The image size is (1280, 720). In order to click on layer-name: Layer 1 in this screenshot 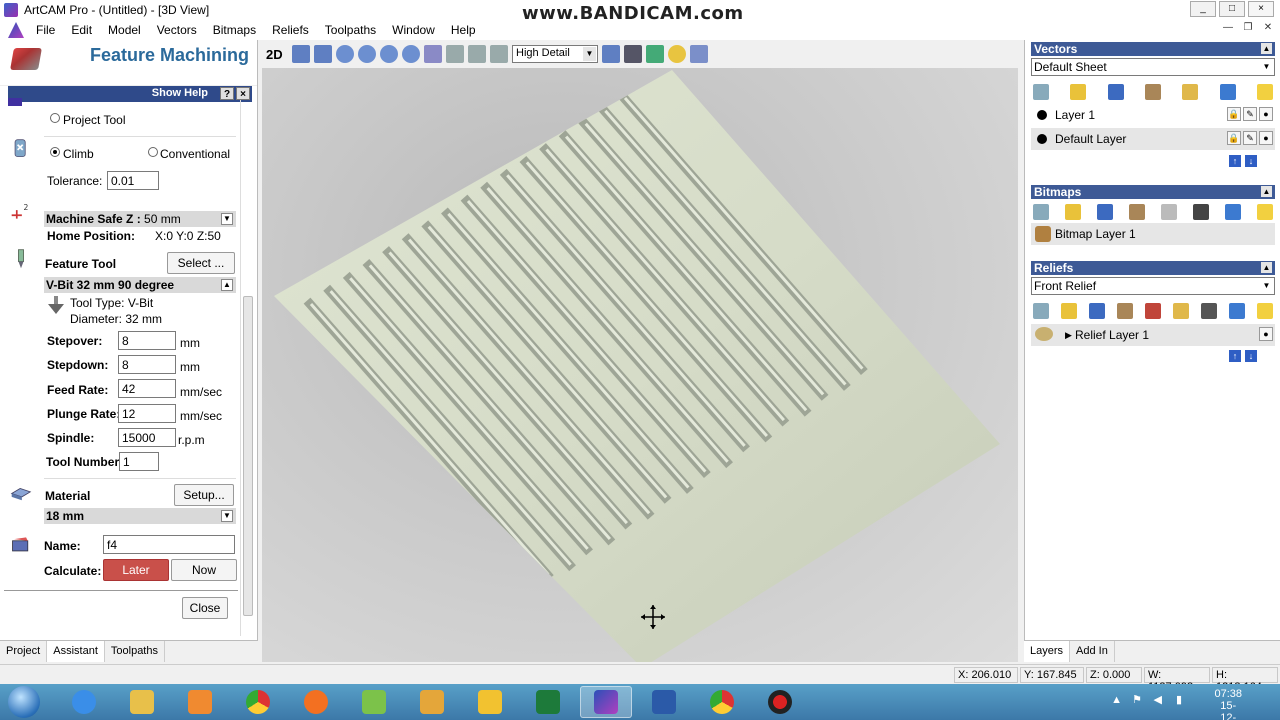, I will do `click(1075, 115)`.